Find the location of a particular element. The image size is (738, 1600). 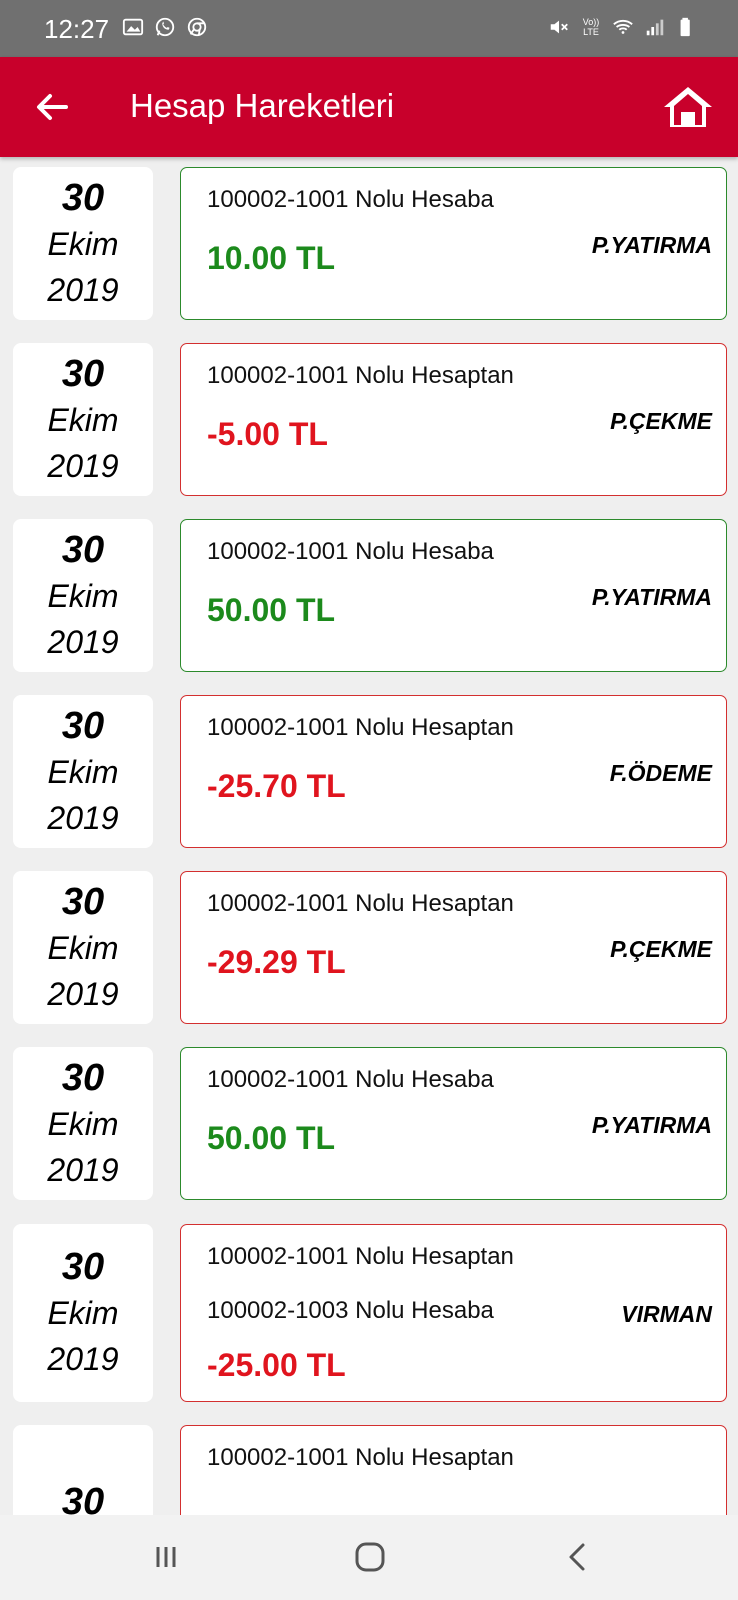

chrome-icon is located at coordinates (197, 27).